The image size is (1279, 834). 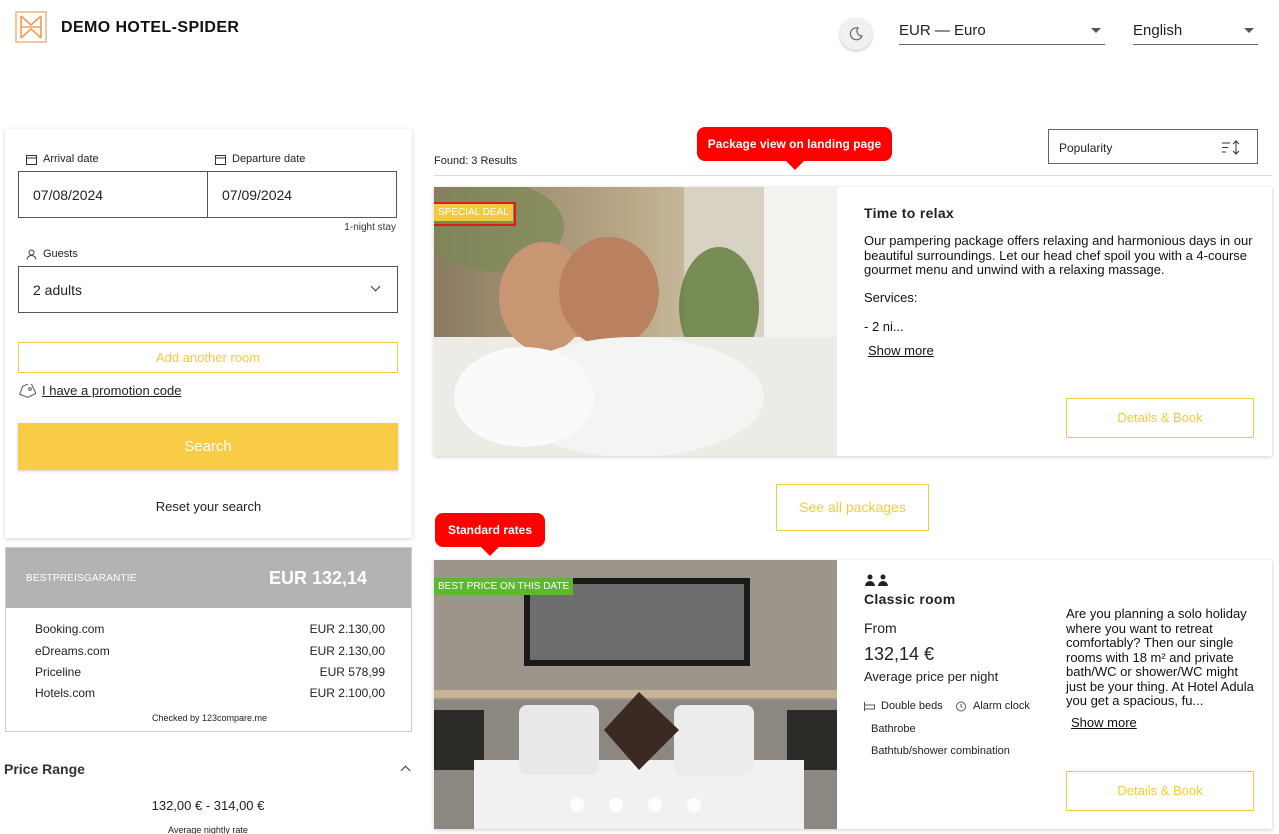 What do you see at coordinates (405, 770) in the screenshot?
I see `chevron-up-icon` at bounding box center [405, 770].